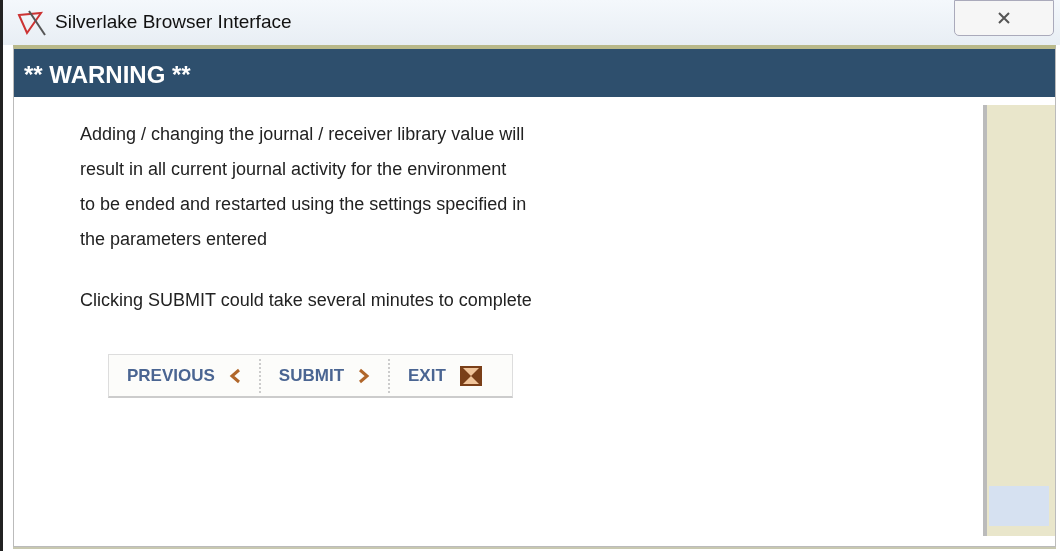 This screenshot has width=1060, height=551. I want to click on warning-header: ** WARNING **, so click(534, 73).